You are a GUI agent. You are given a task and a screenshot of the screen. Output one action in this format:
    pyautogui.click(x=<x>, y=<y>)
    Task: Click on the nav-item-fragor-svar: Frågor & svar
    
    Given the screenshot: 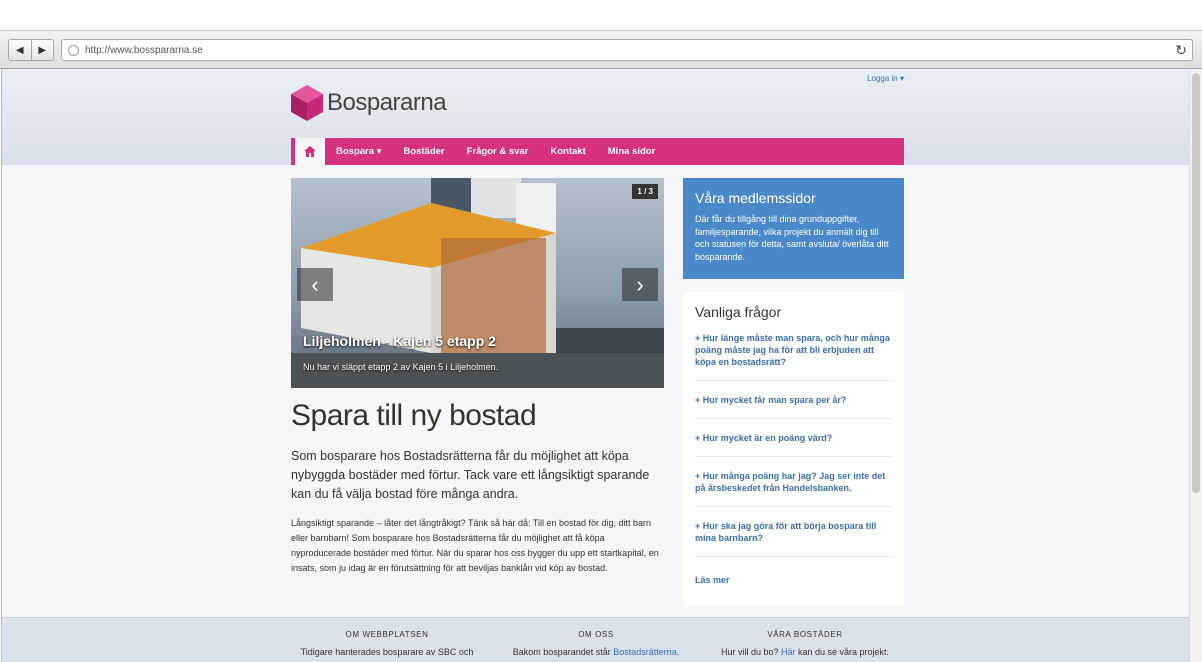 What is the action you would take?
    pyautogui.click(x=498, y=151)
    